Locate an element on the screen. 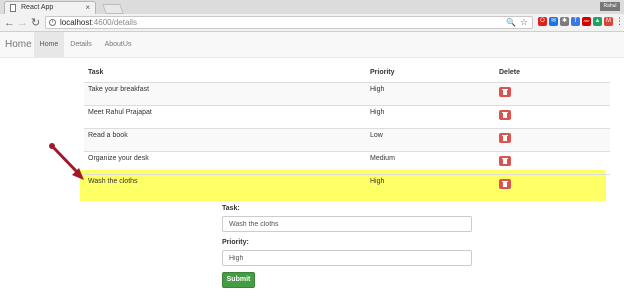 Image resolution: width=624 pixels, height=299 pixels. annotation-arrow is located at coordinates (66, 161).